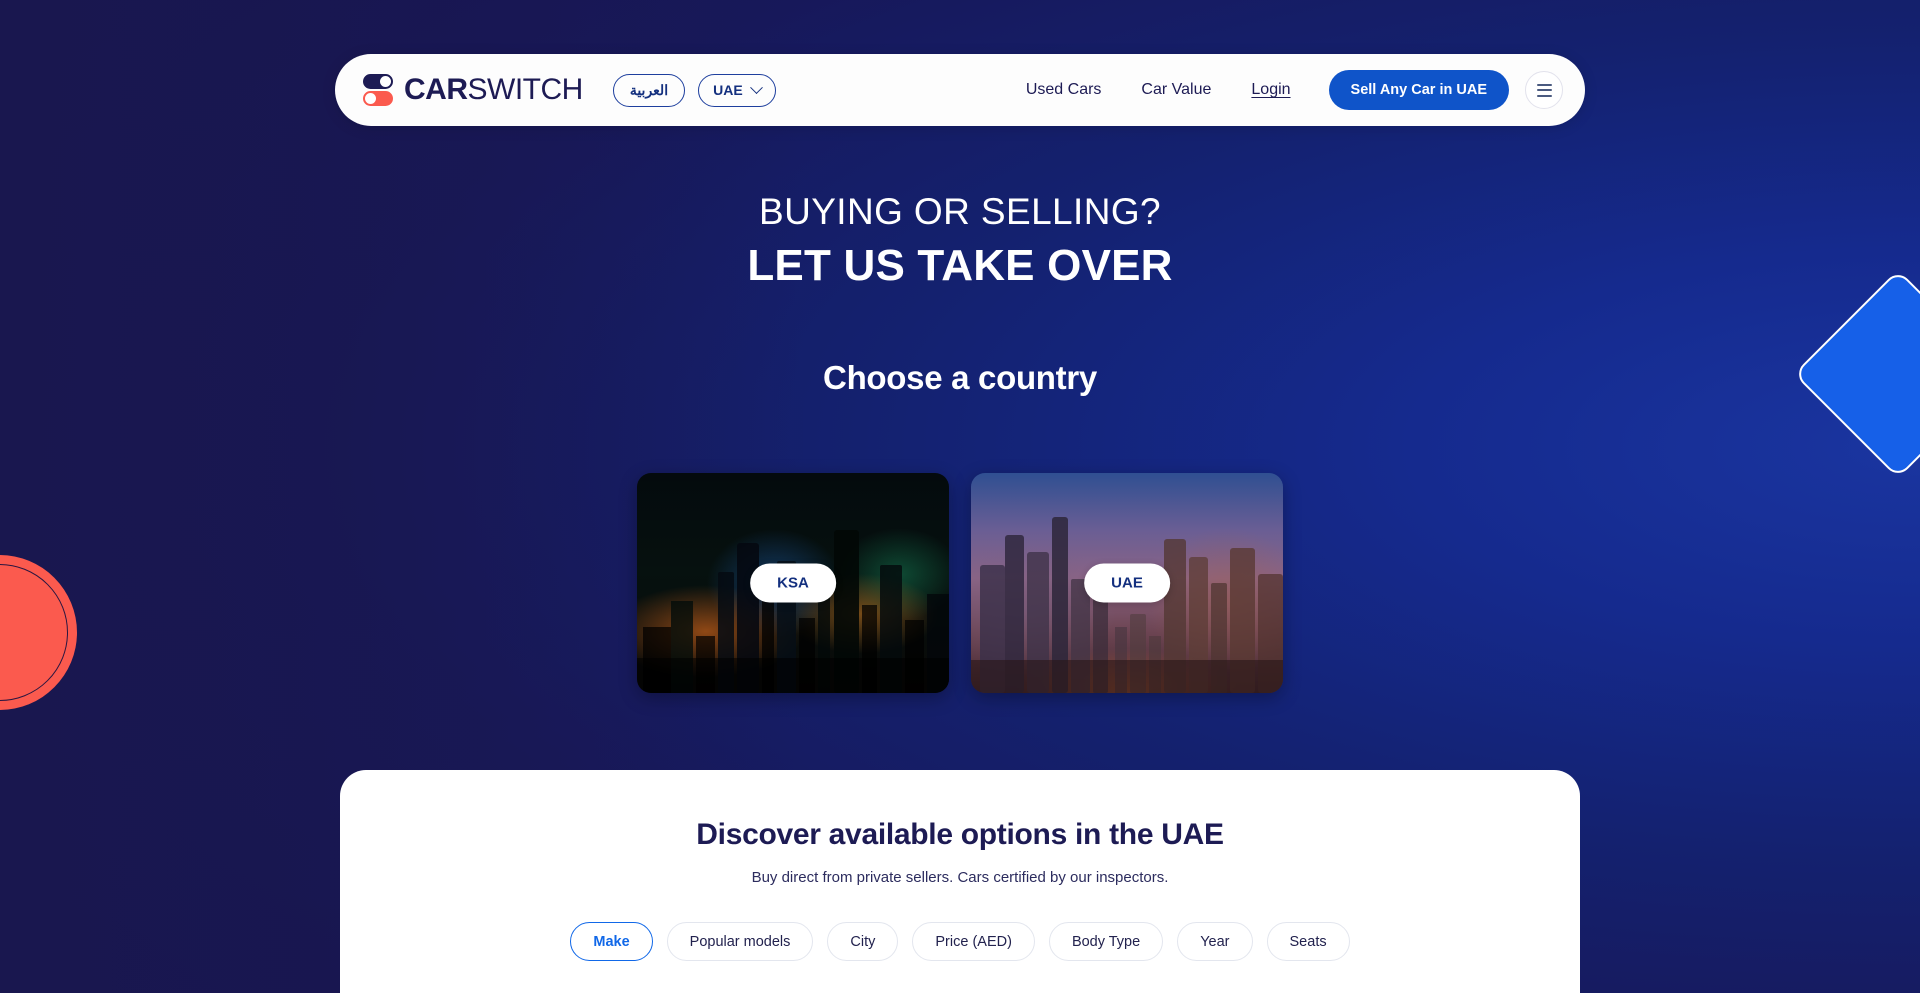 The width and height of the screenshot is (1920, 993). What do you see at coordinates (436, 89) in the screenshot?
I see `brand-name-bold: CAR` at bounding box center [436, 89].